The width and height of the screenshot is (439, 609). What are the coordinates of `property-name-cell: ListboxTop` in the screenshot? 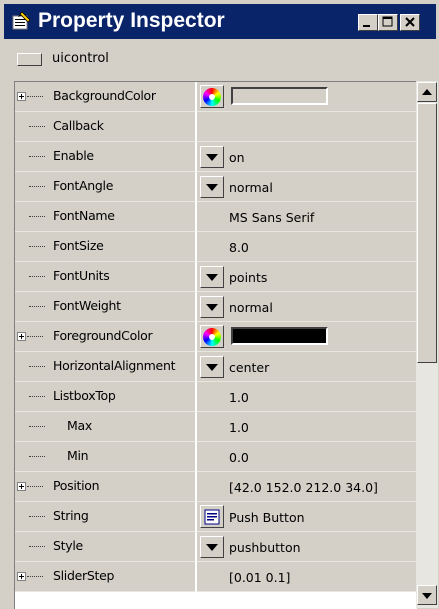 It's located at (105, 397).